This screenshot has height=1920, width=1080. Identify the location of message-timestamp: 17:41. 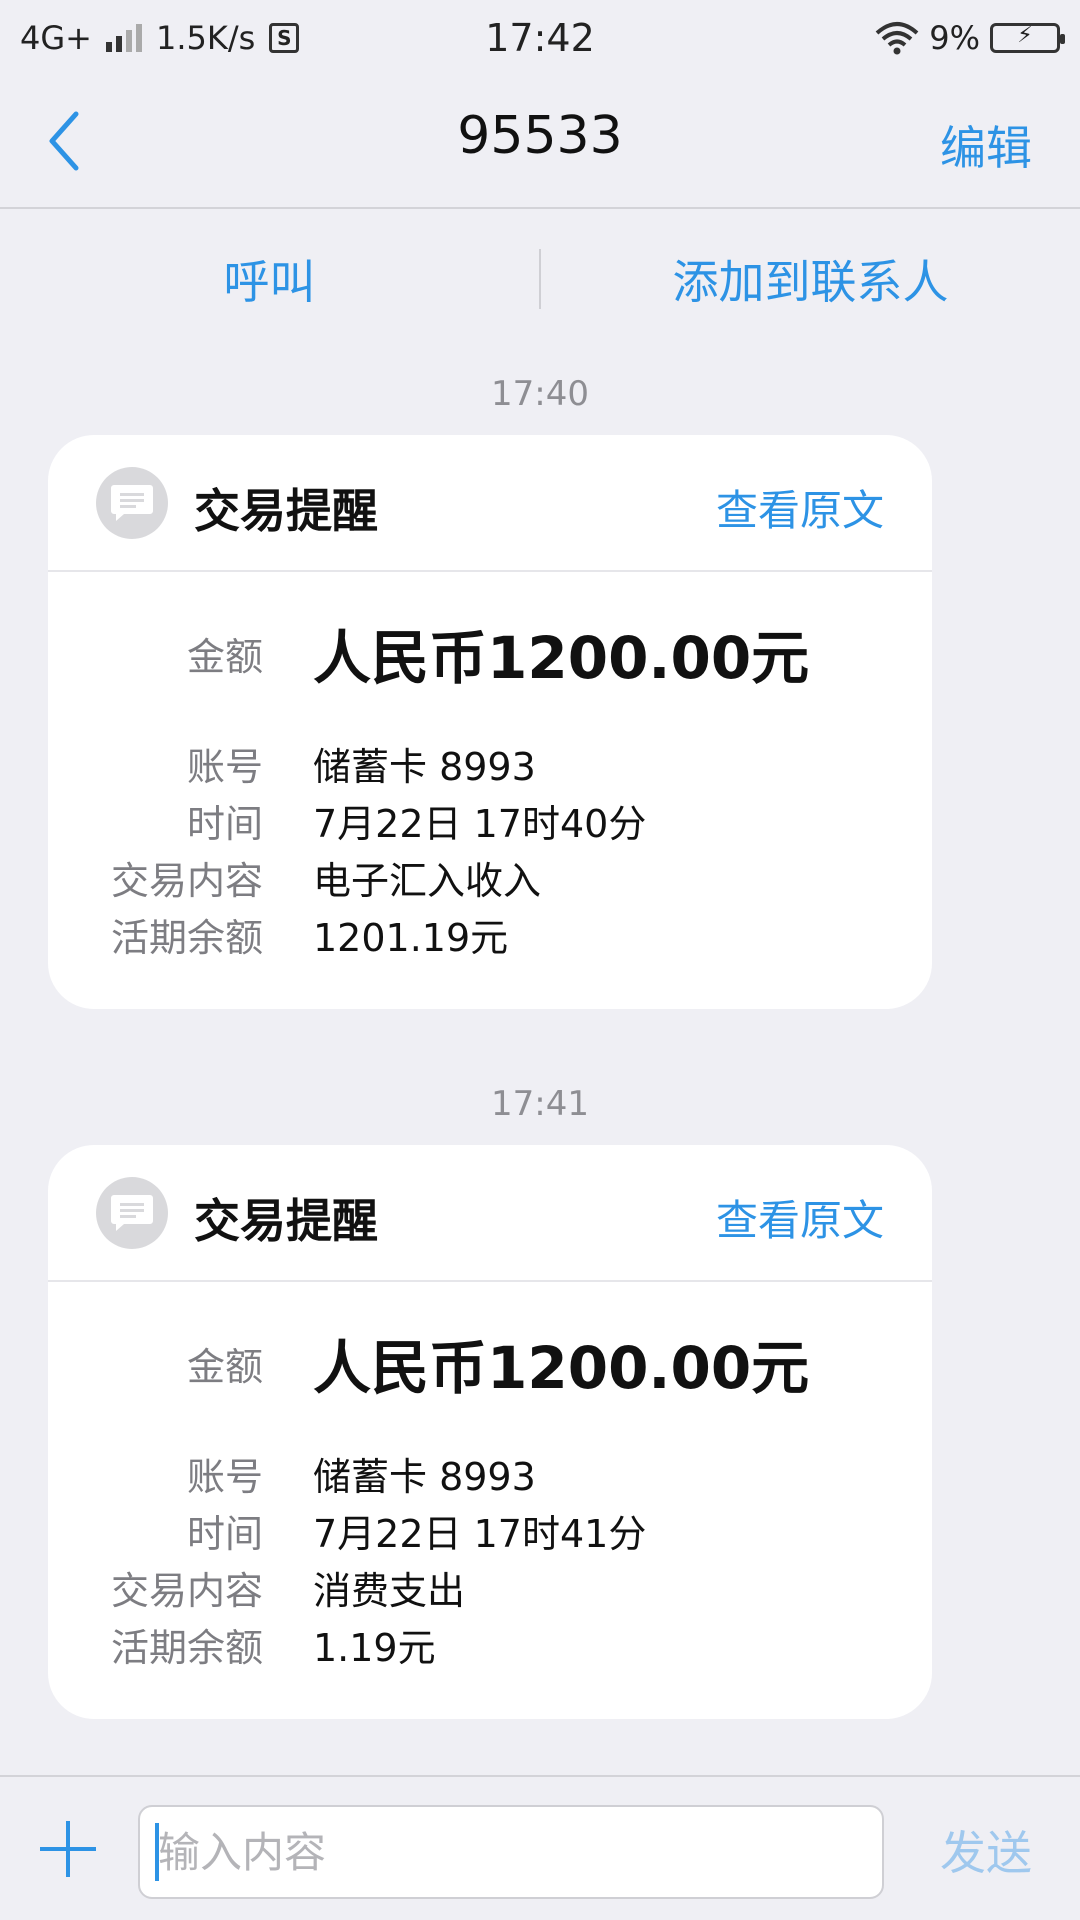
(540, 1104).